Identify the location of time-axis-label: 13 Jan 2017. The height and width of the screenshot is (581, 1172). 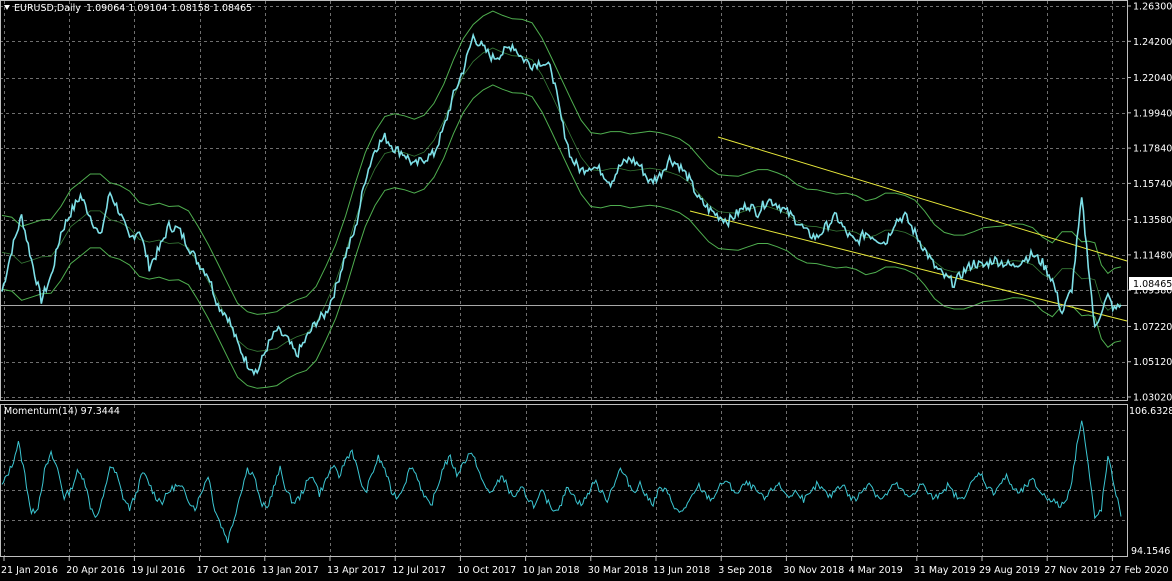
(290, 570).